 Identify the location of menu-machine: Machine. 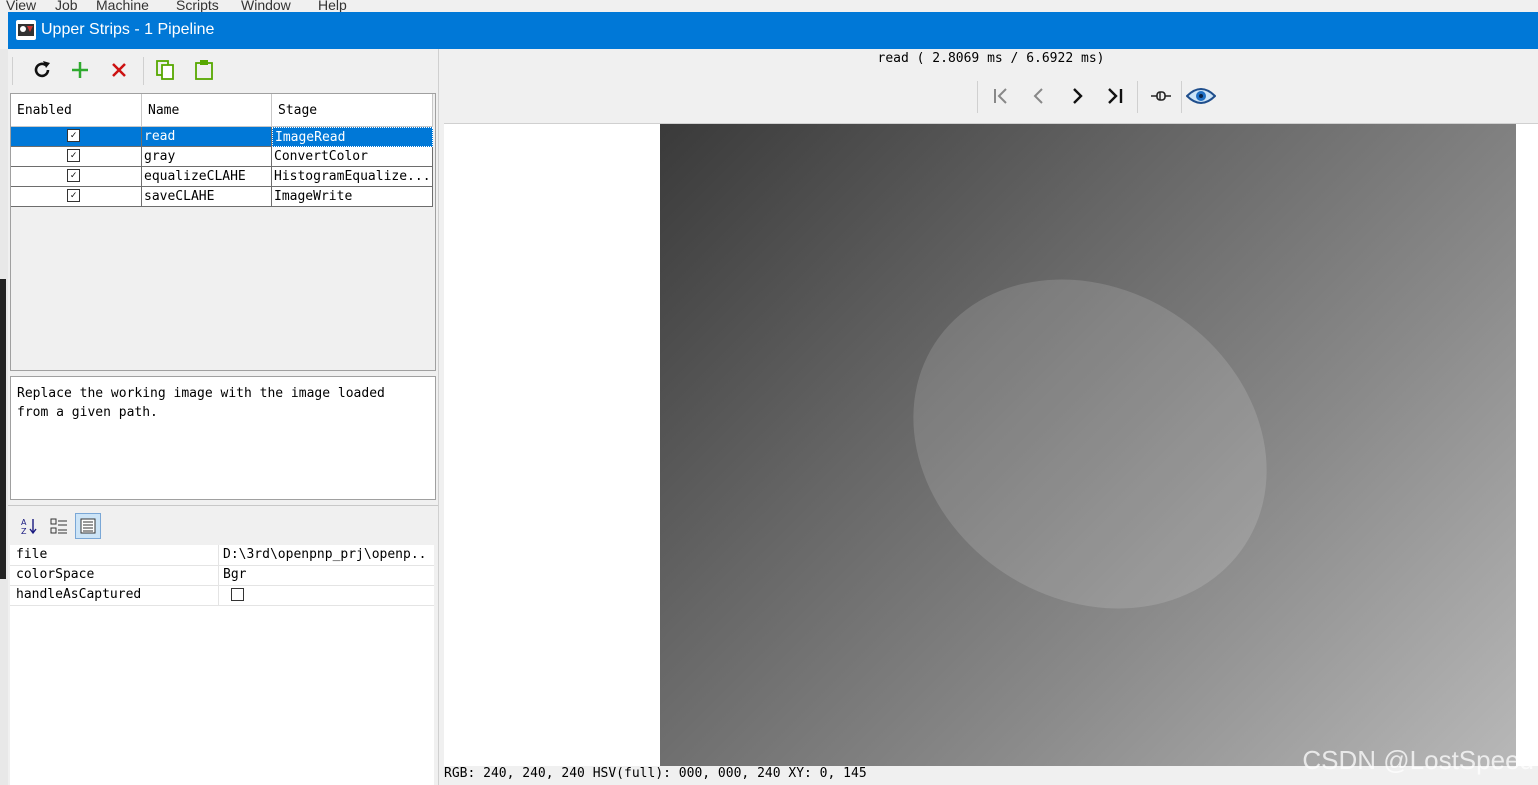
(122, 6).